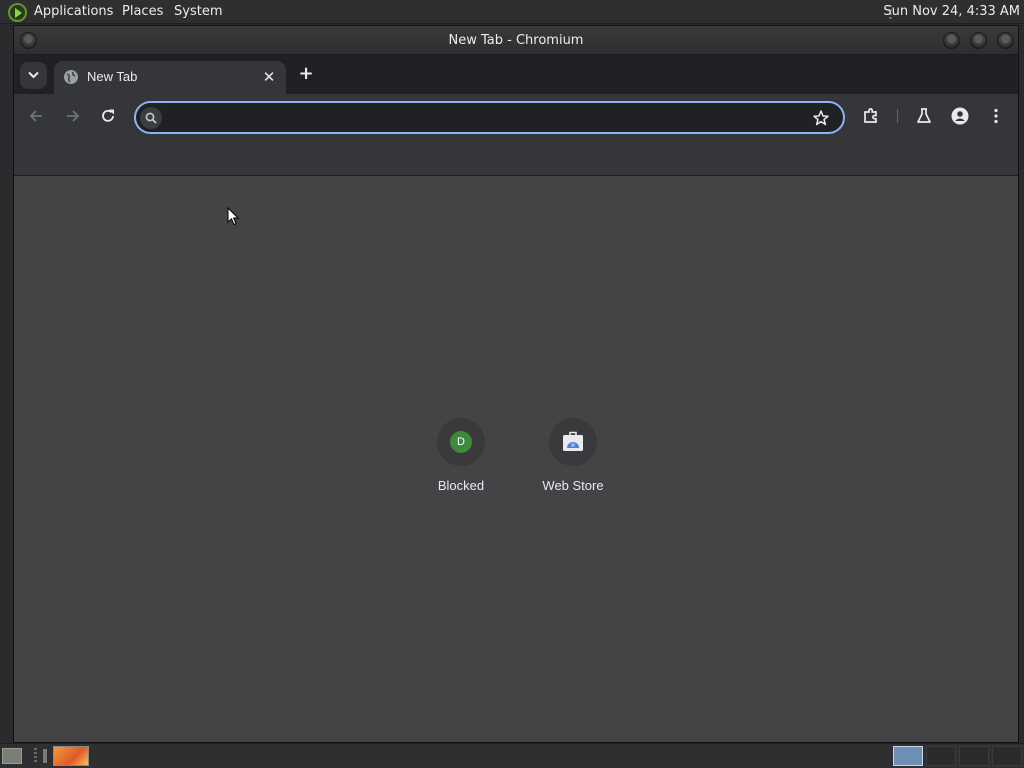 The width and height of the screenshot is (1024, 768). I want to click on toolbar, so click(516, 116).